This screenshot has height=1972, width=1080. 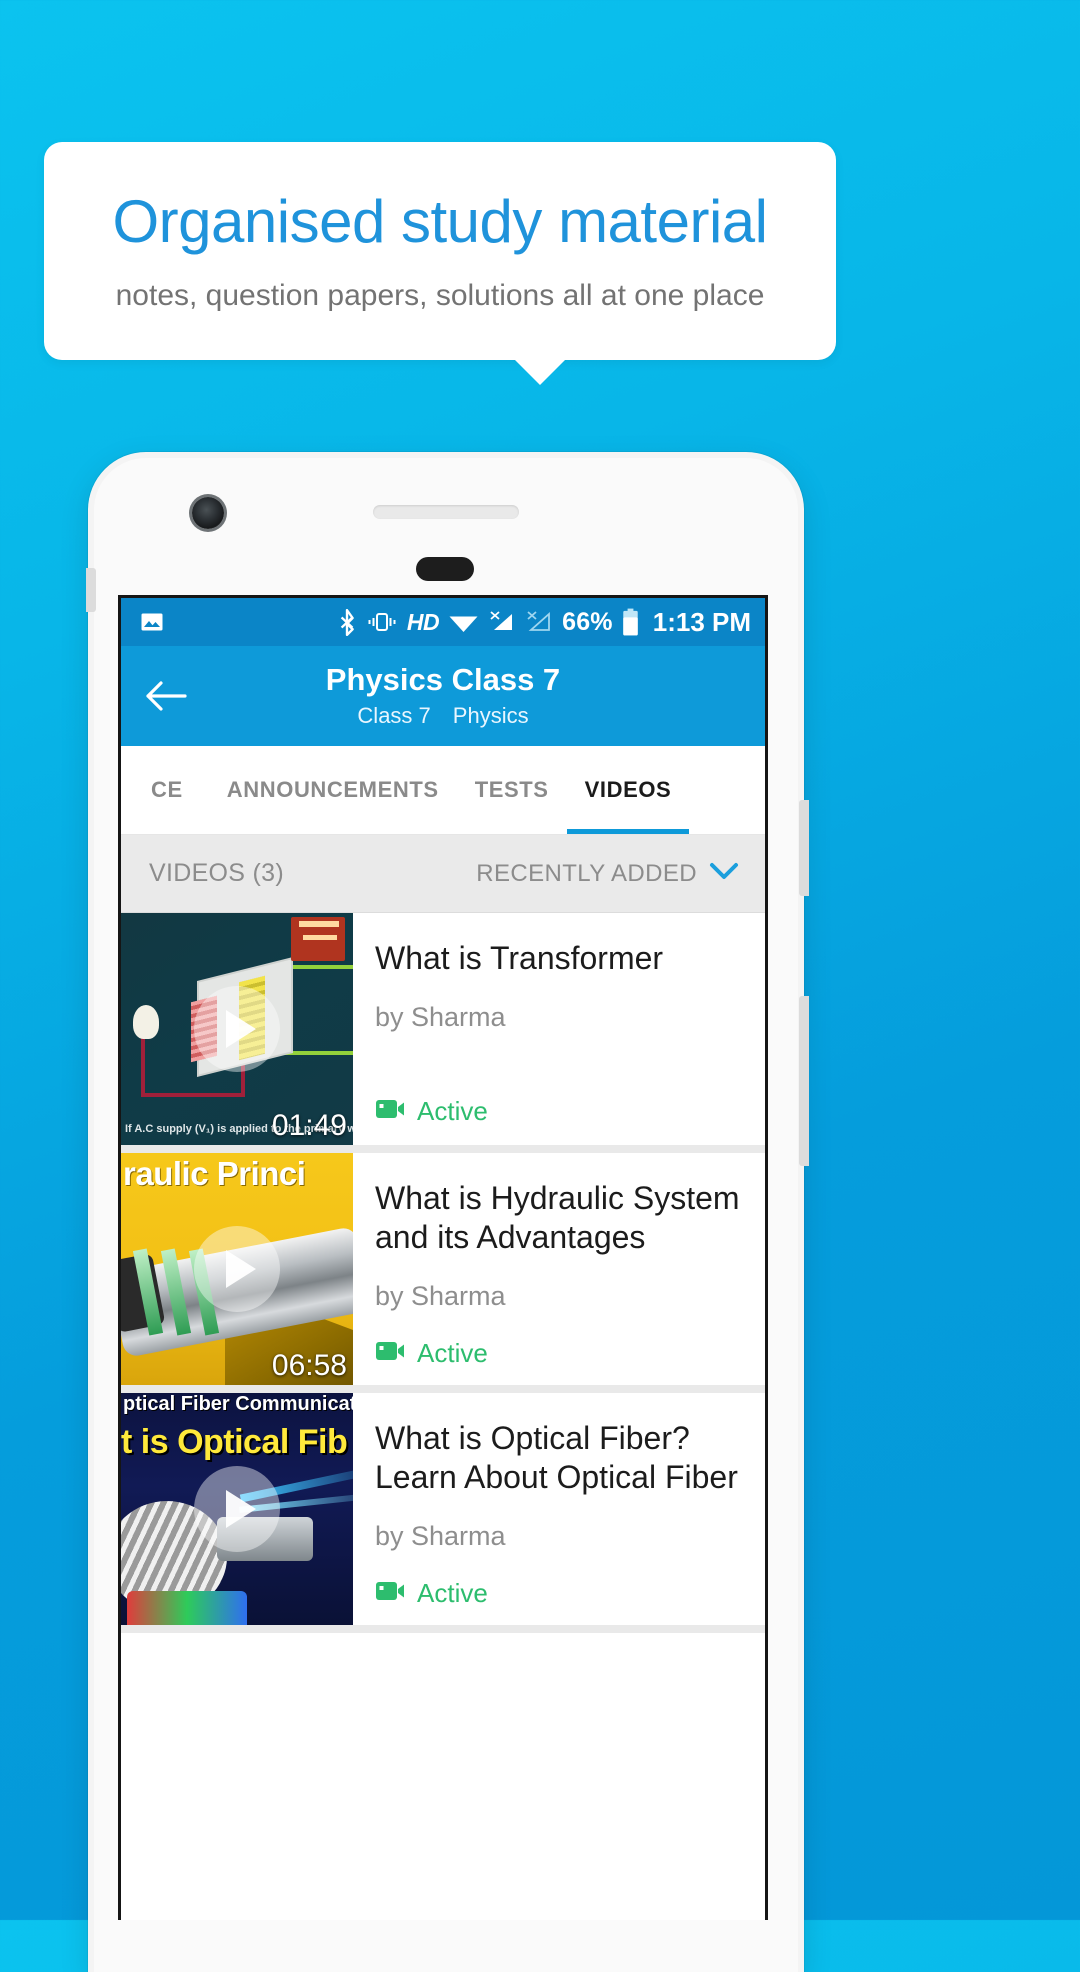 I want to click on tab-videos: VIDEOS, so click(x=628, y=790).